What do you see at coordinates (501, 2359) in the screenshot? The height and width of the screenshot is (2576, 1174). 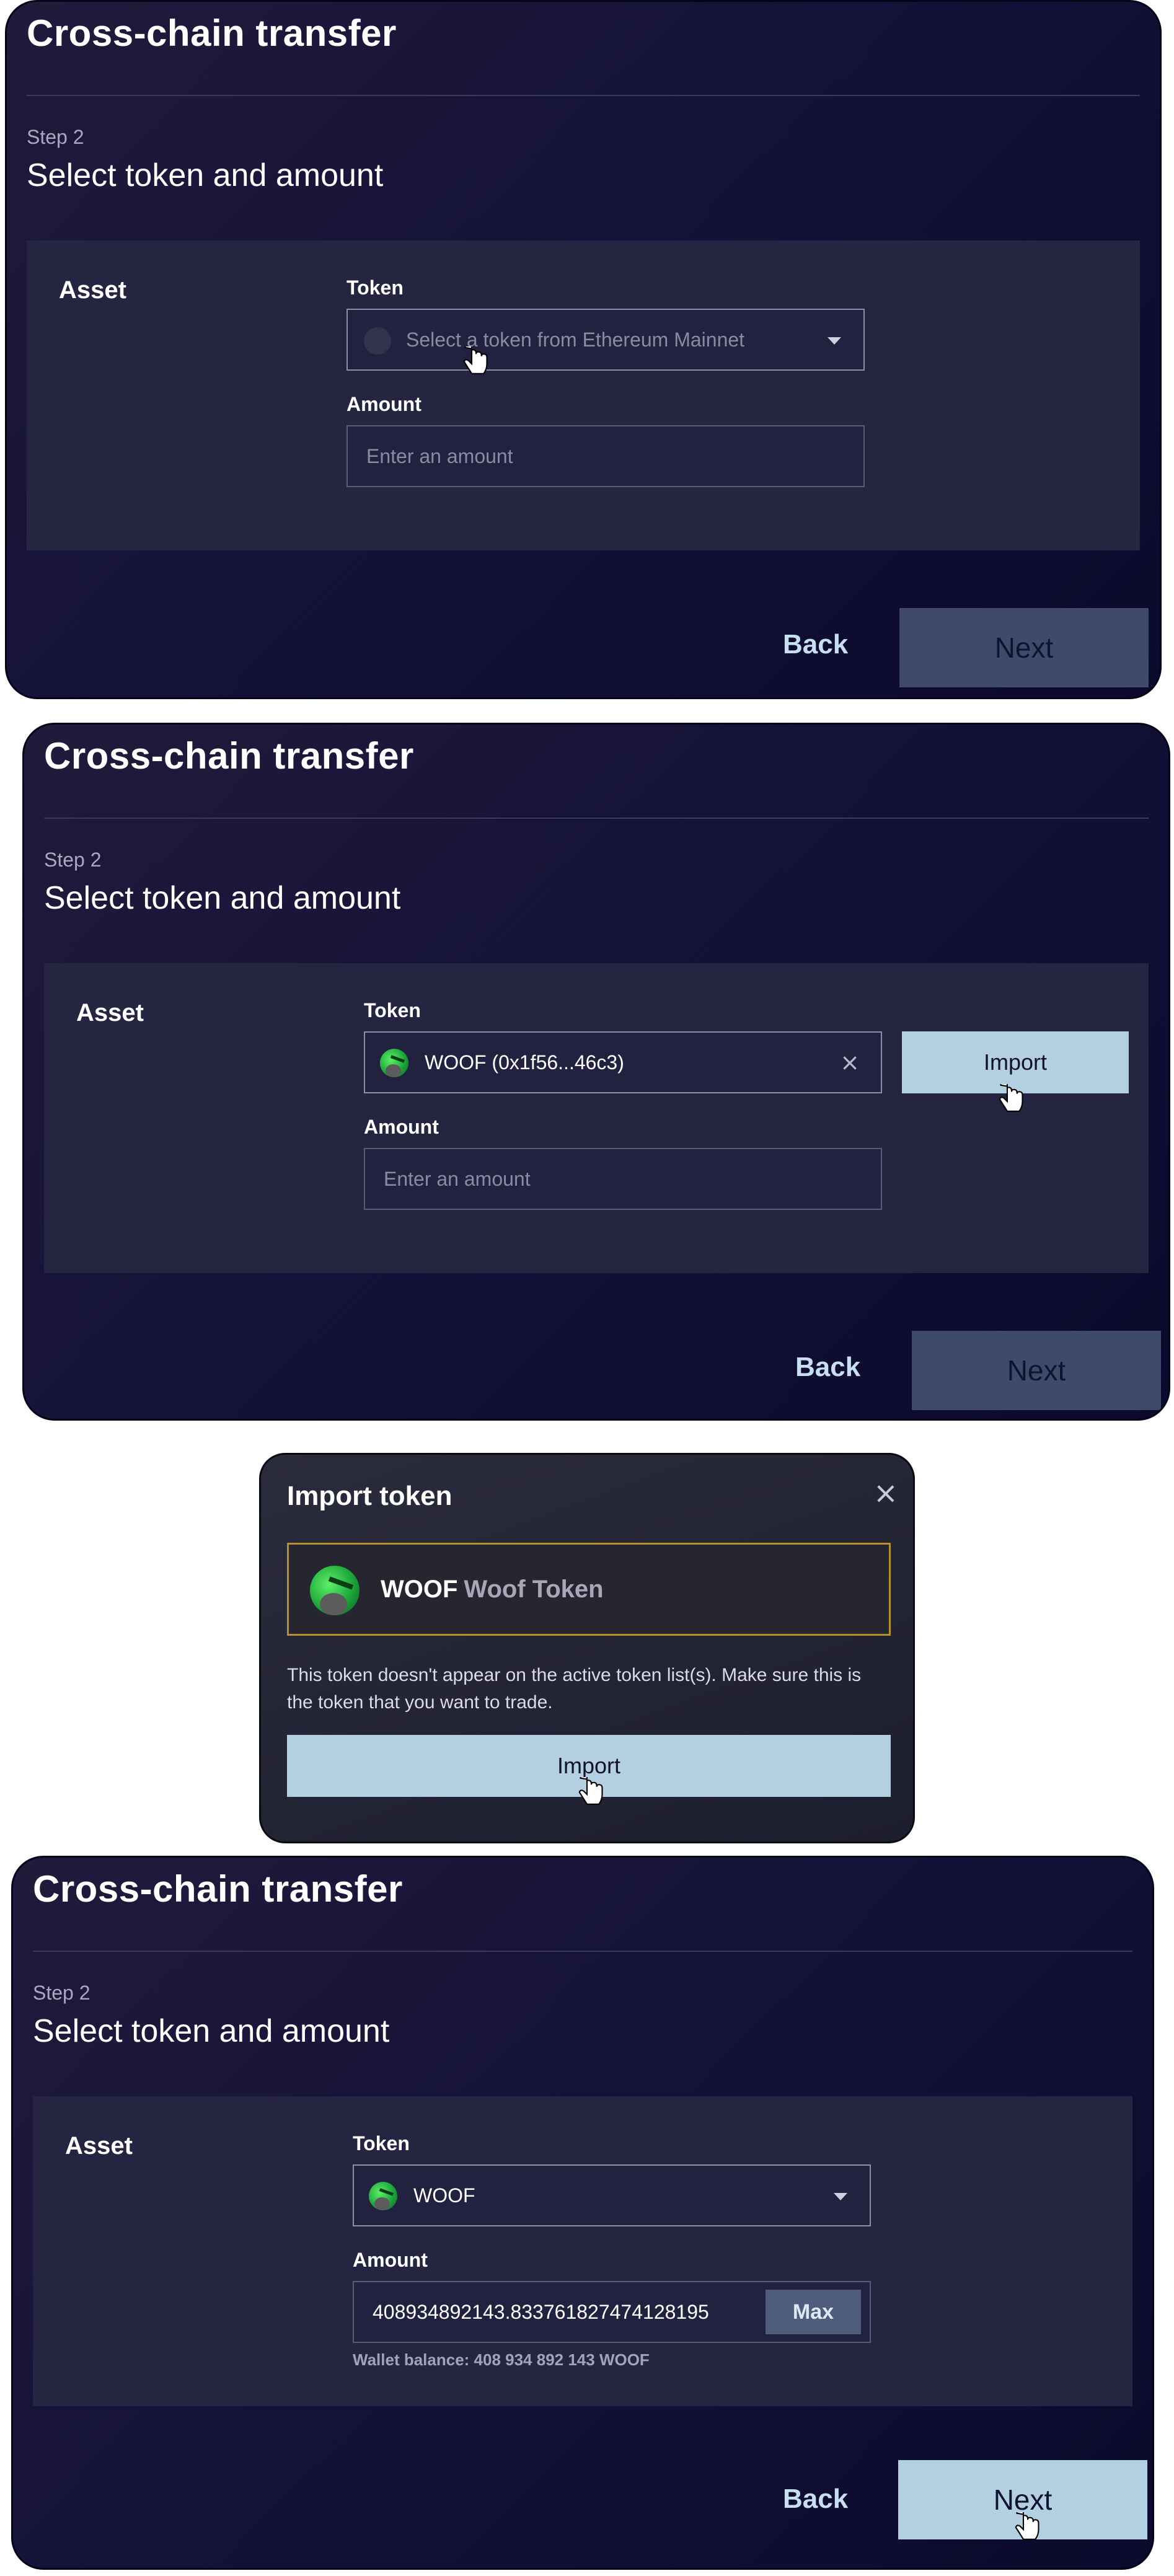 I see `wallet-balance: Wallet balance: 408 934 892 143 WOOF` at bounding box center [501, 2359].